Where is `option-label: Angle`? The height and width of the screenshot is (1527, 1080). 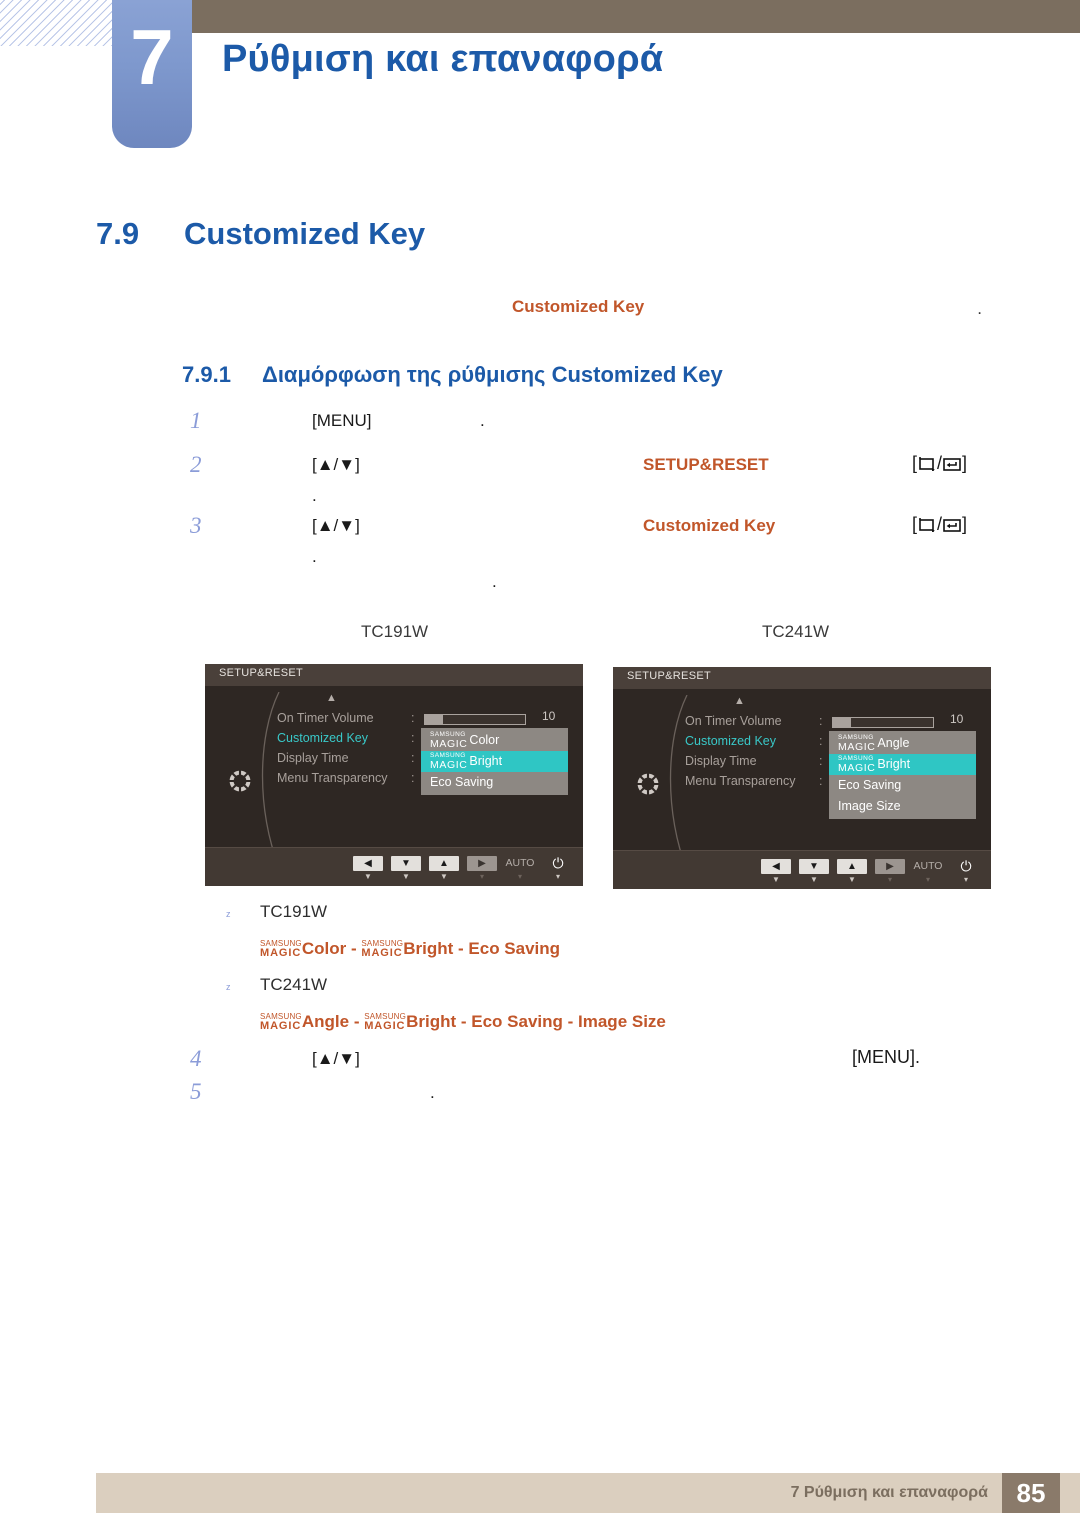
option-label: Angle is located at coordinates (325, 1021).